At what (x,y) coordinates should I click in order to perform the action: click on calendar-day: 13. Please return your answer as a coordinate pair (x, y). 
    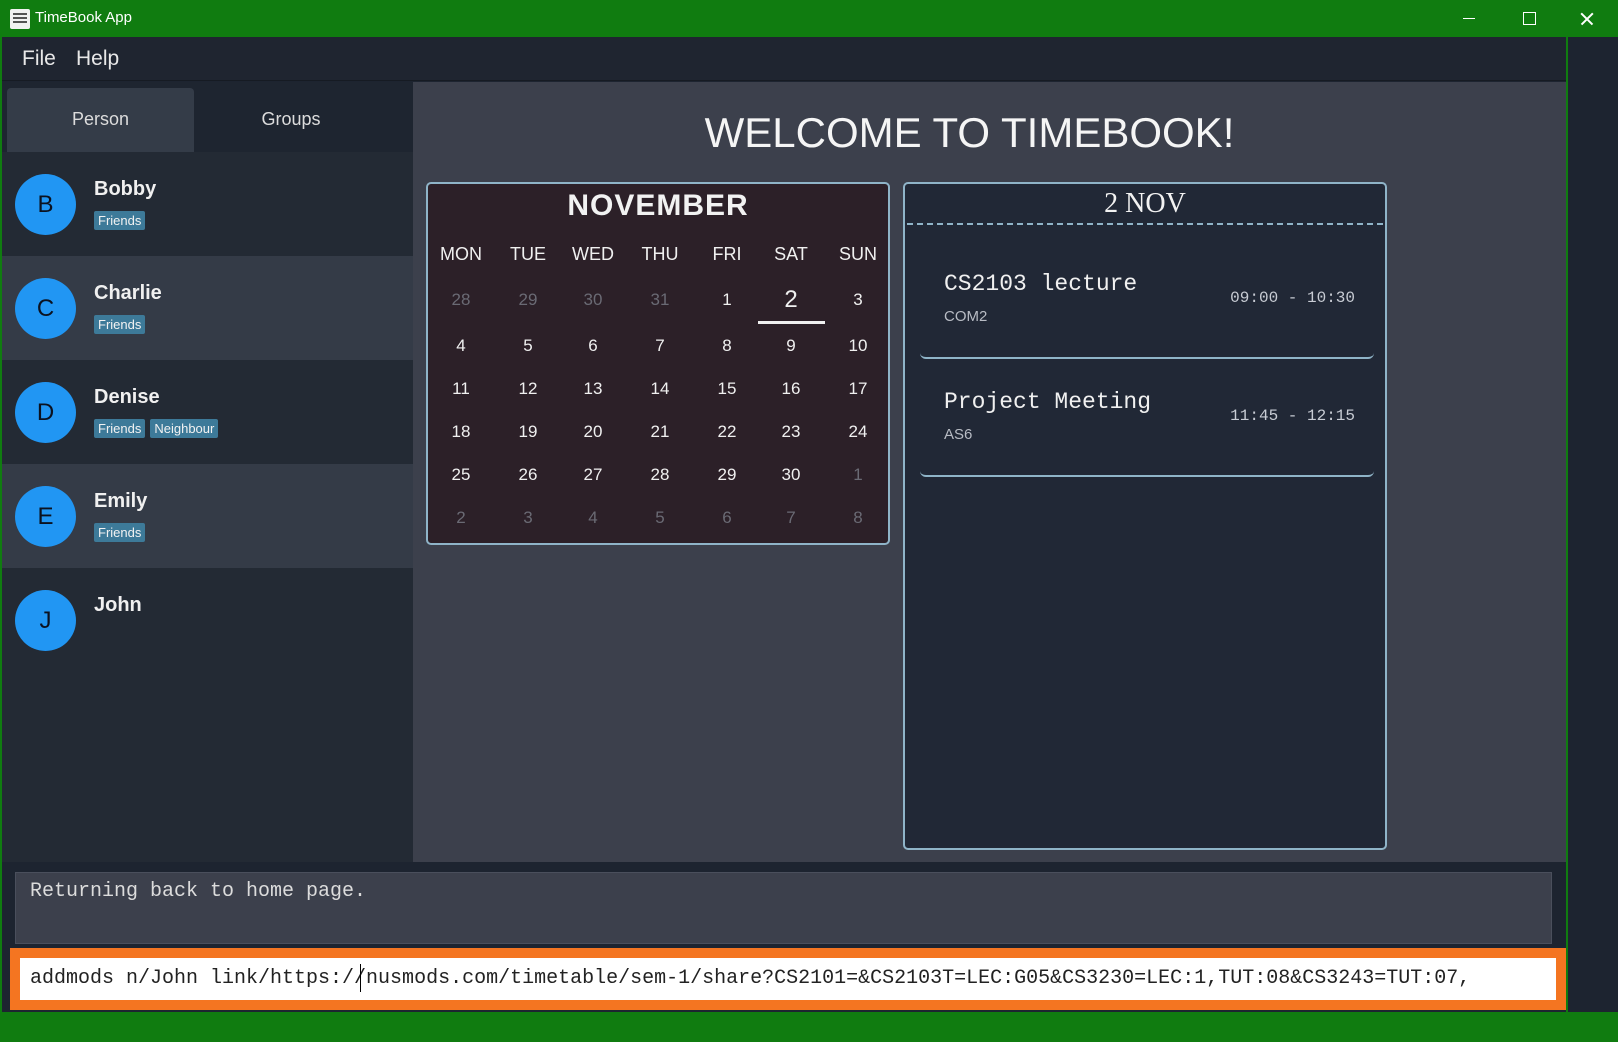
    Looking at the image, I should click on (593, 389).